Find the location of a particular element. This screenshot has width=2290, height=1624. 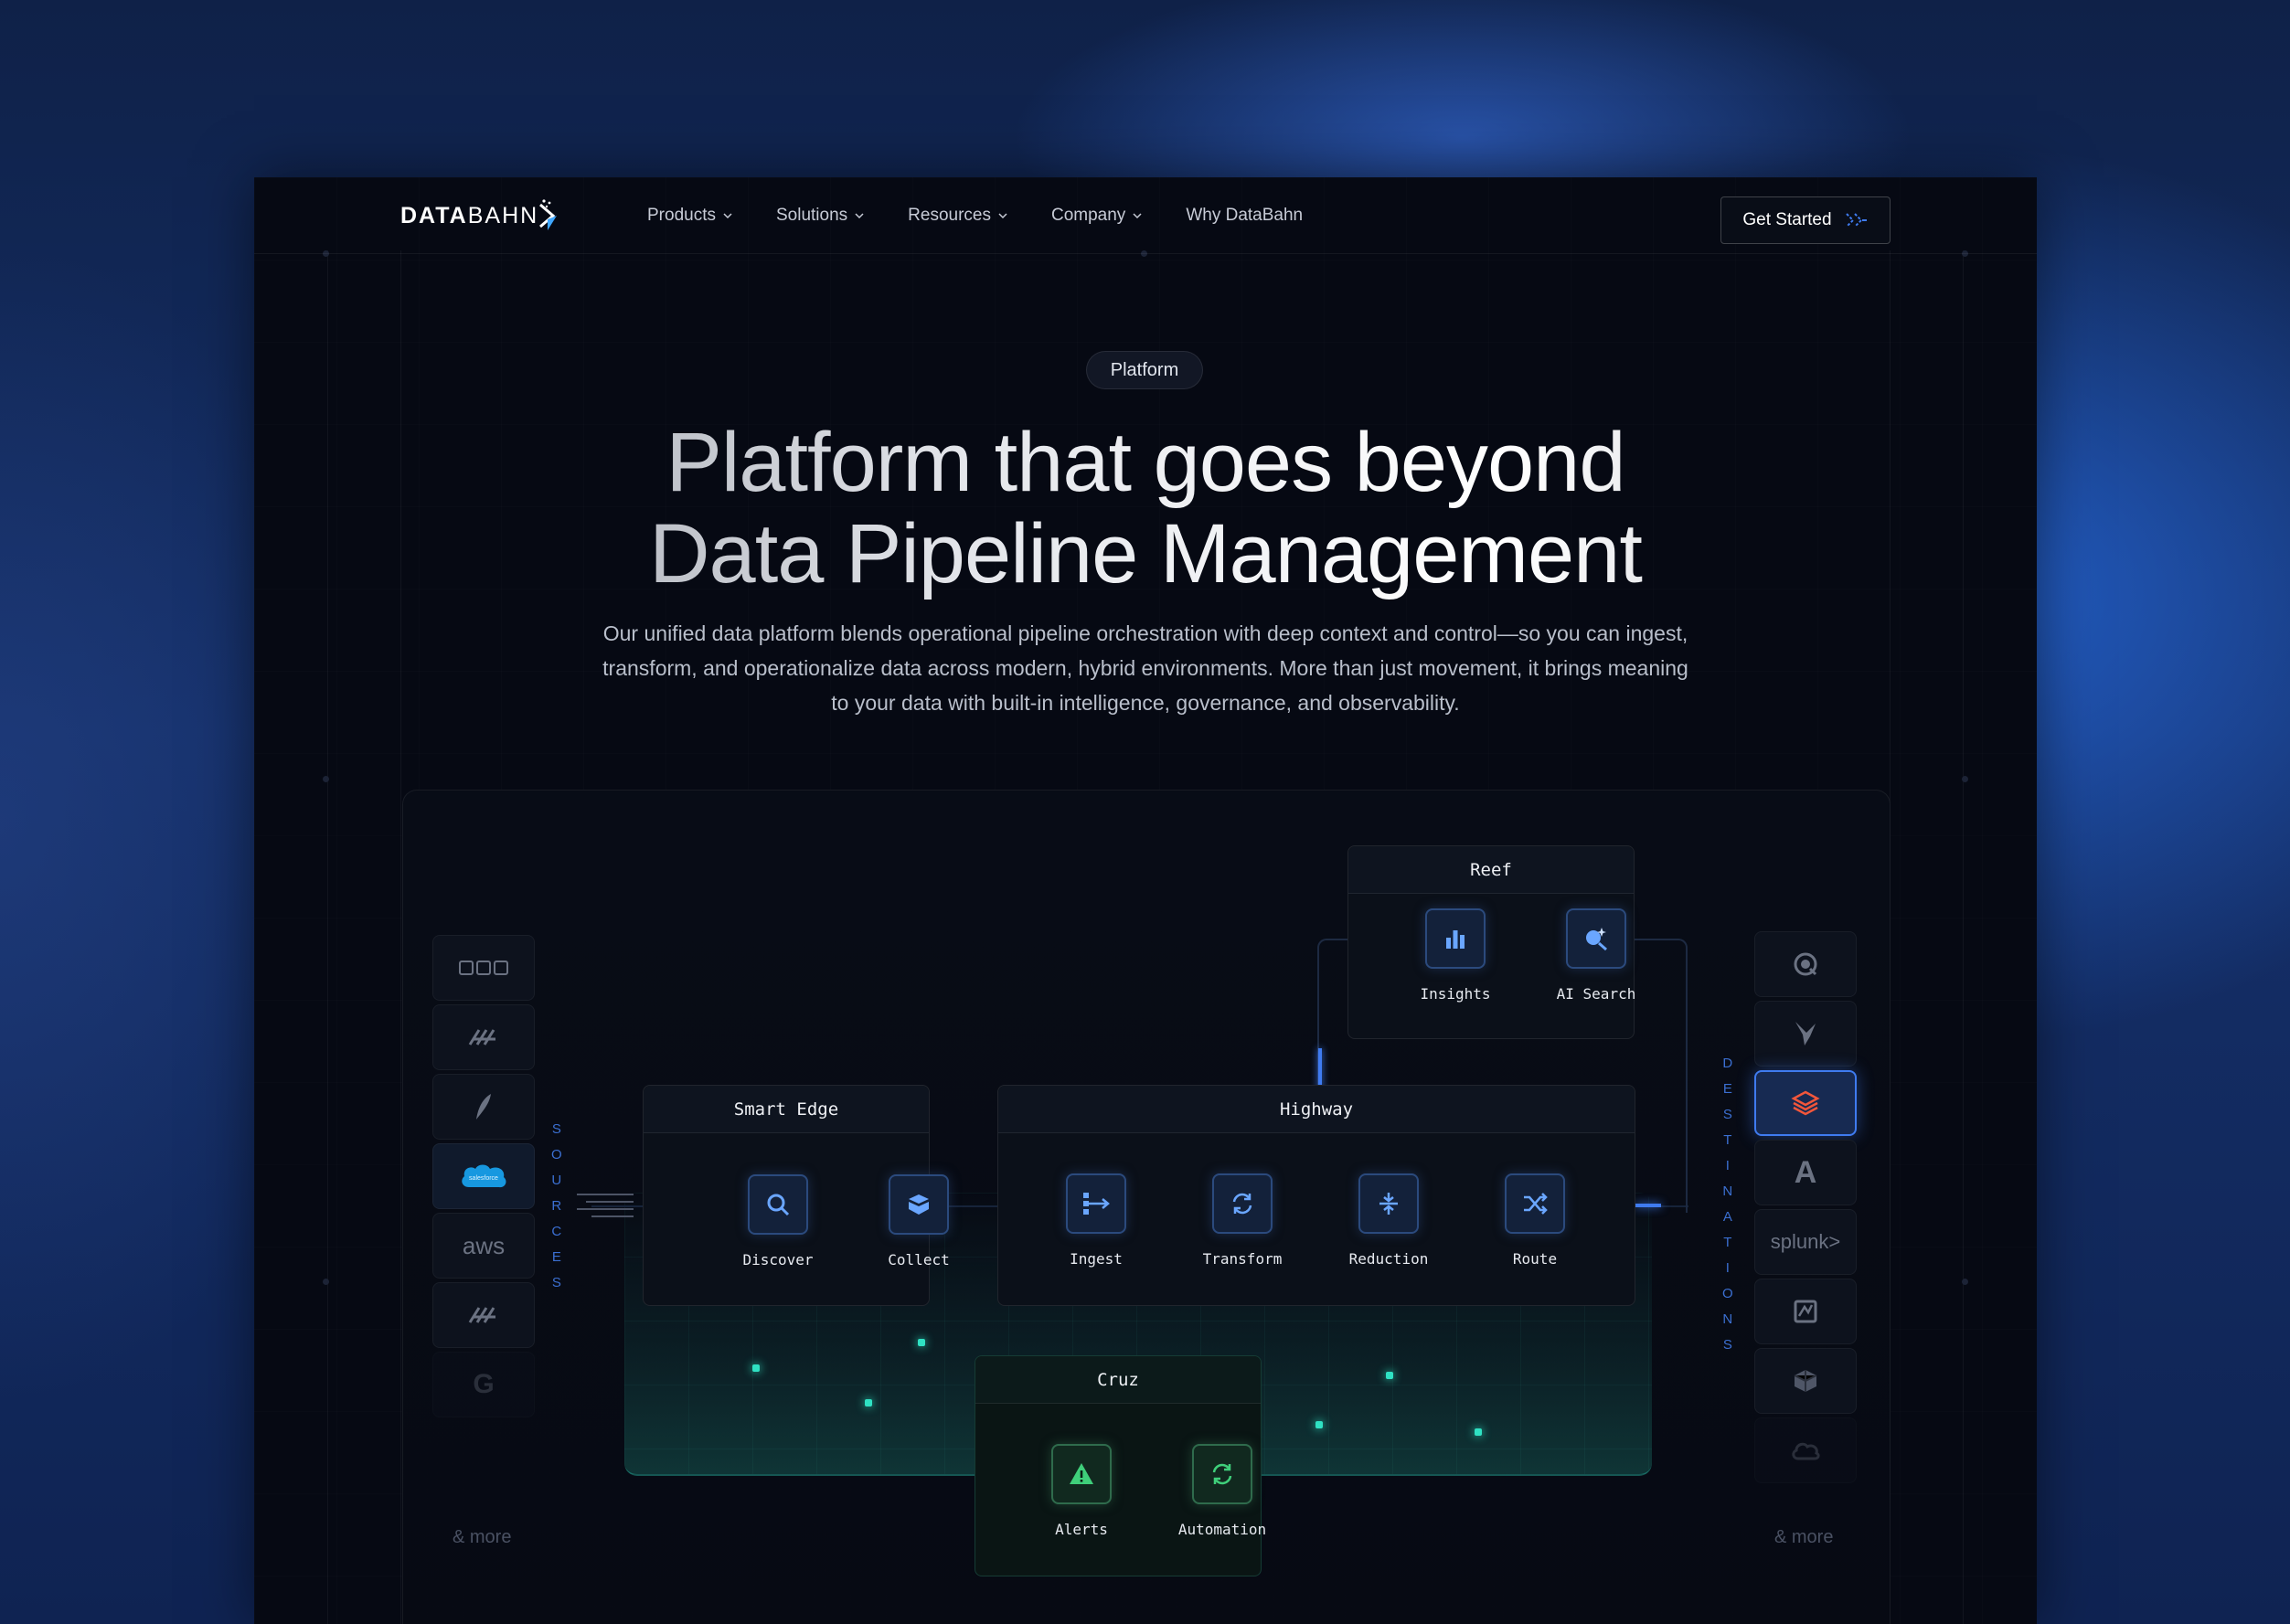

stack-layers-icon is located at coordinates (1805, 1103).